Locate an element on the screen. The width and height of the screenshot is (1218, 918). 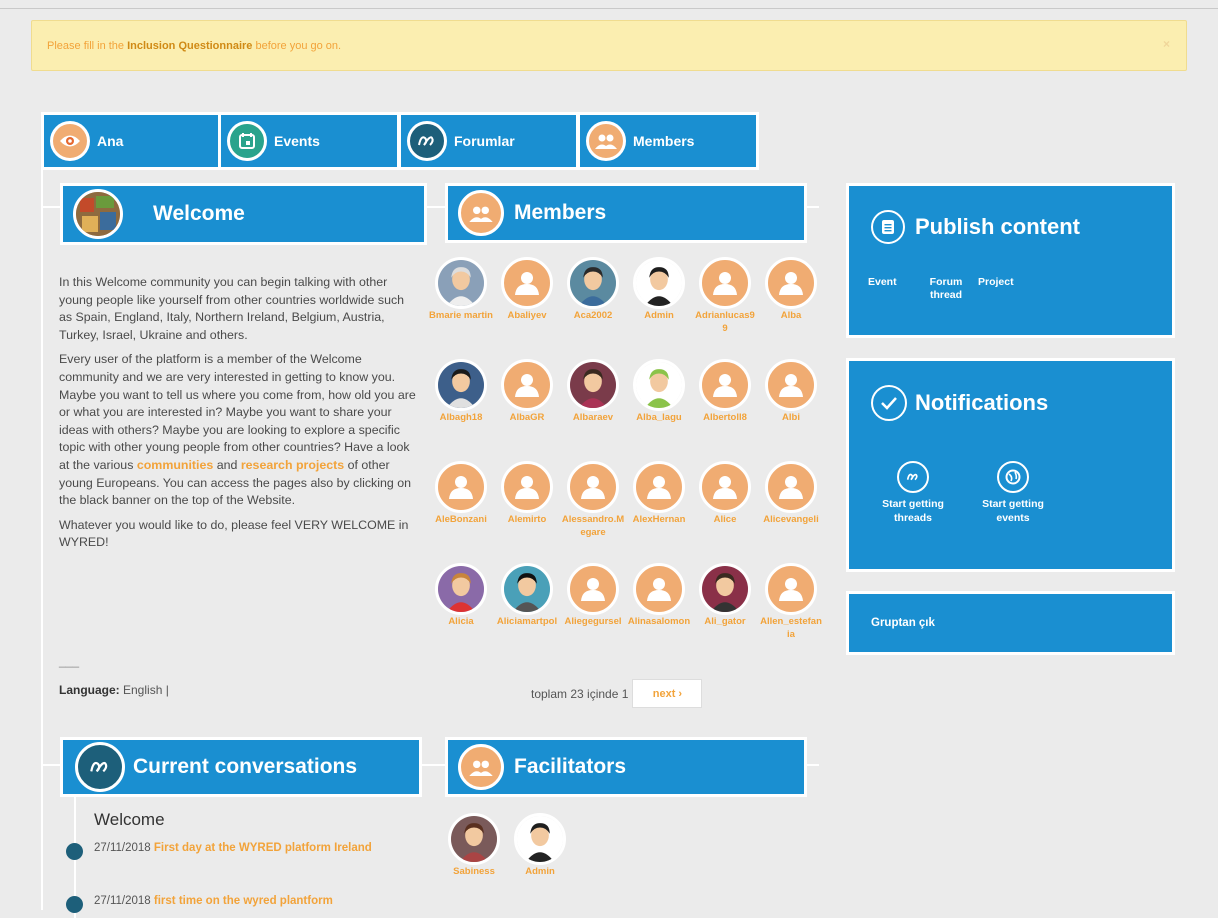
timeline-line-left is located at coordinates (42, 540).